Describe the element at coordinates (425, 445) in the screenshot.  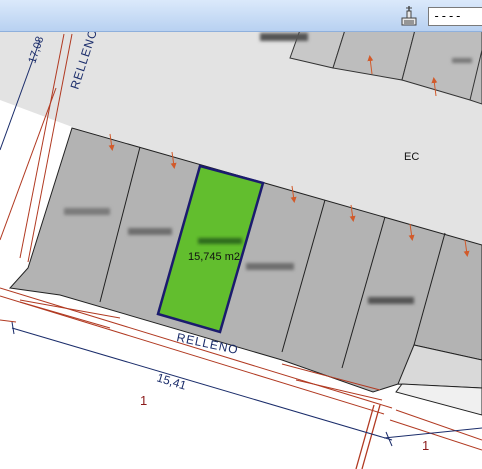
I see `block-number-right: 1` at that location.